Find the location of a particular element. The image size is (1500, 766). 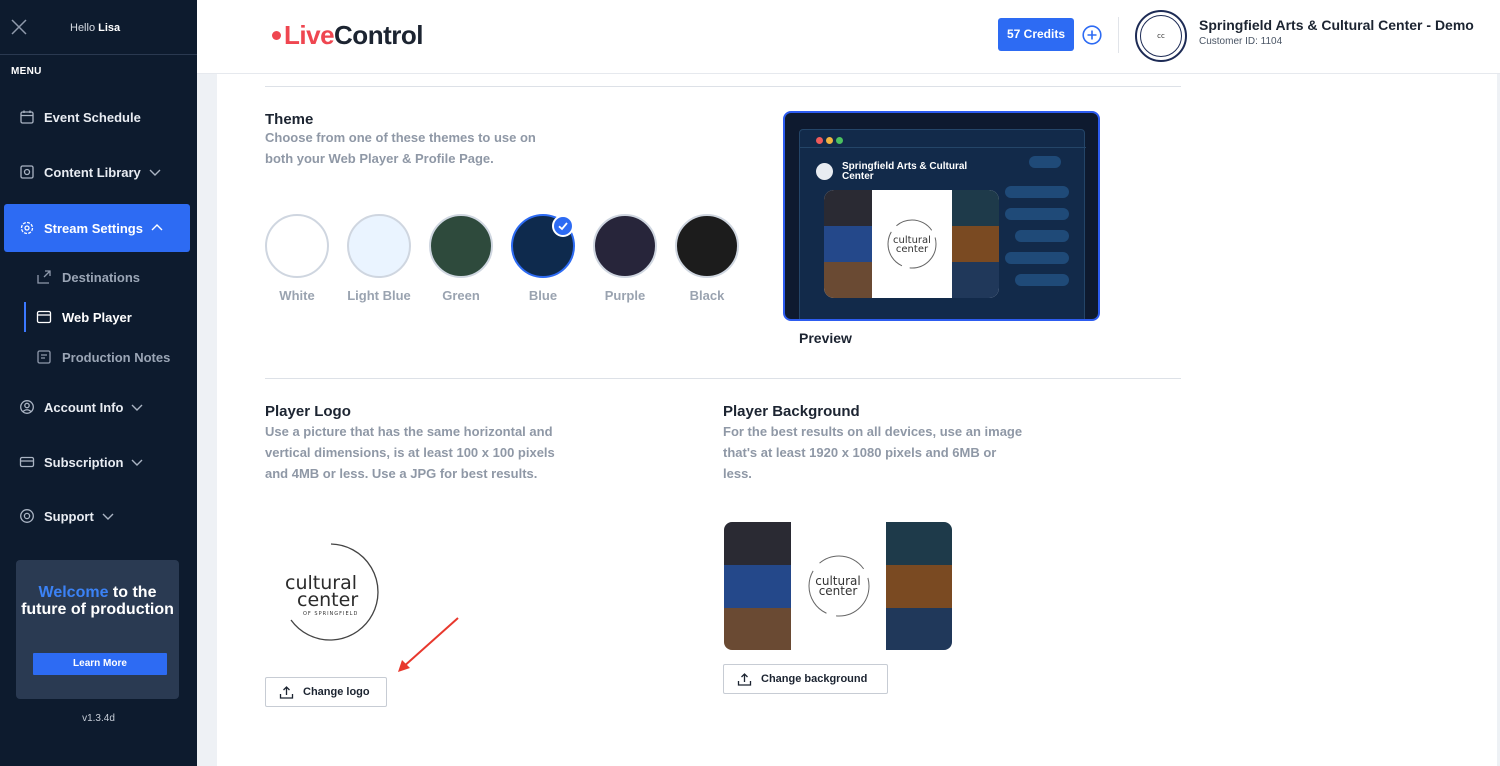

preview-collage-image: cultural center is located at coordinates (911, 244).